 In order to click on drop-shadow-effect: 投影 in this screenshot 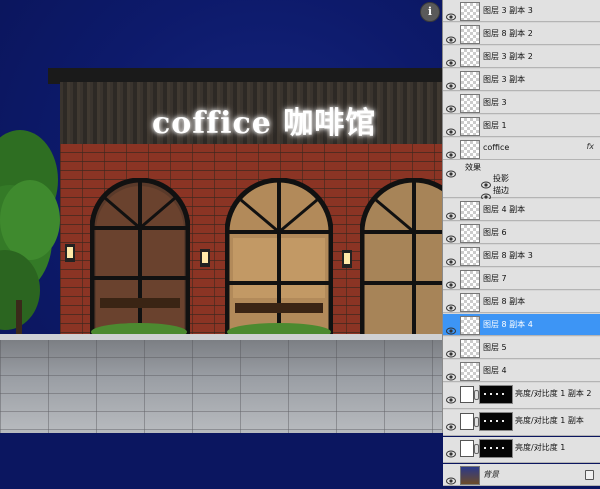, I will do `click(501, 178)`.